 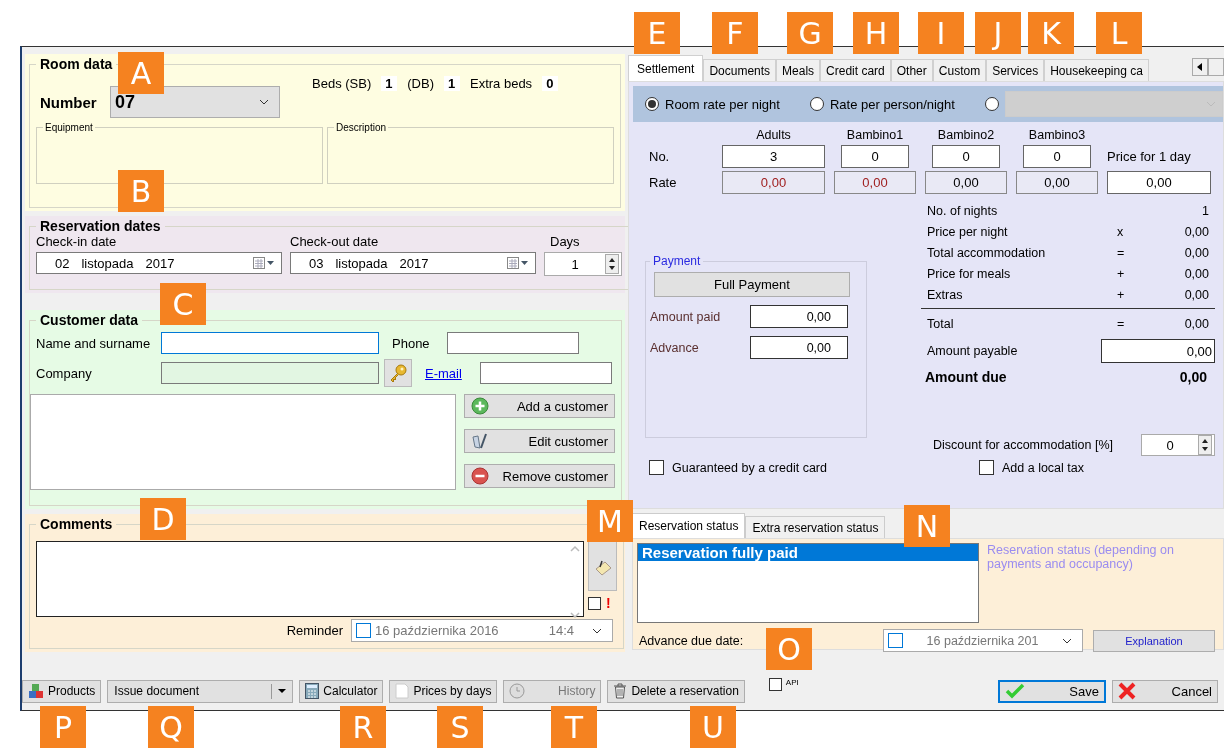 What do you see at coordinates (413, 263) in the screenshot?
I see `date-picker: 03 listopada 2017` at bounding box center [413, 263].